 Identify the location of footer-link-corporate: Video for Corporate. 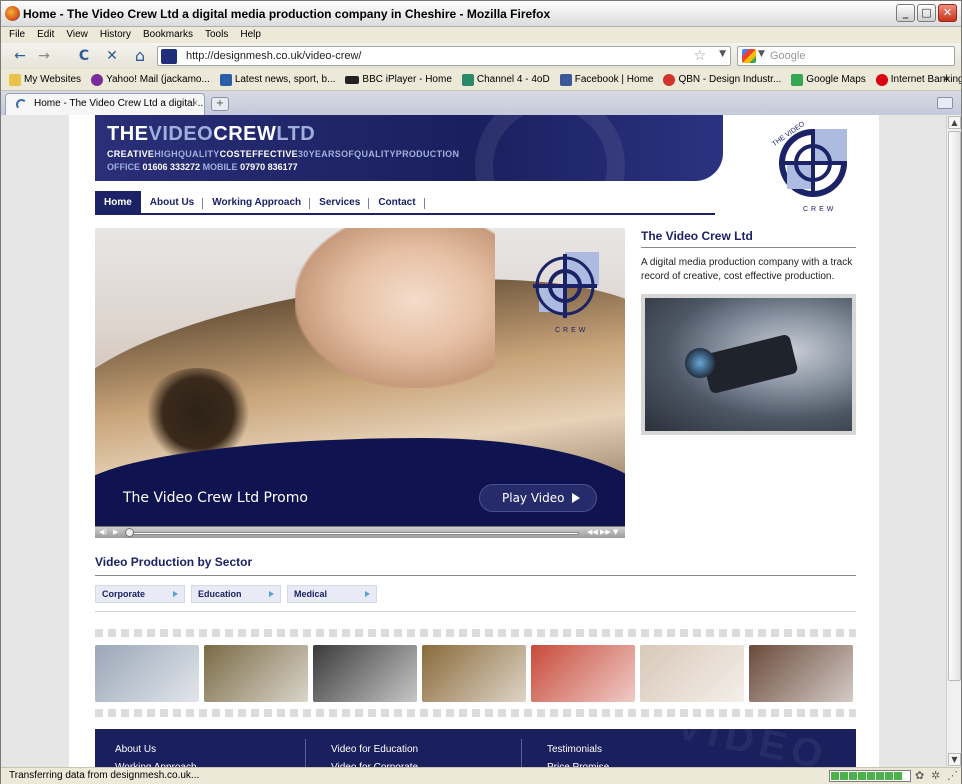
(431, 763).